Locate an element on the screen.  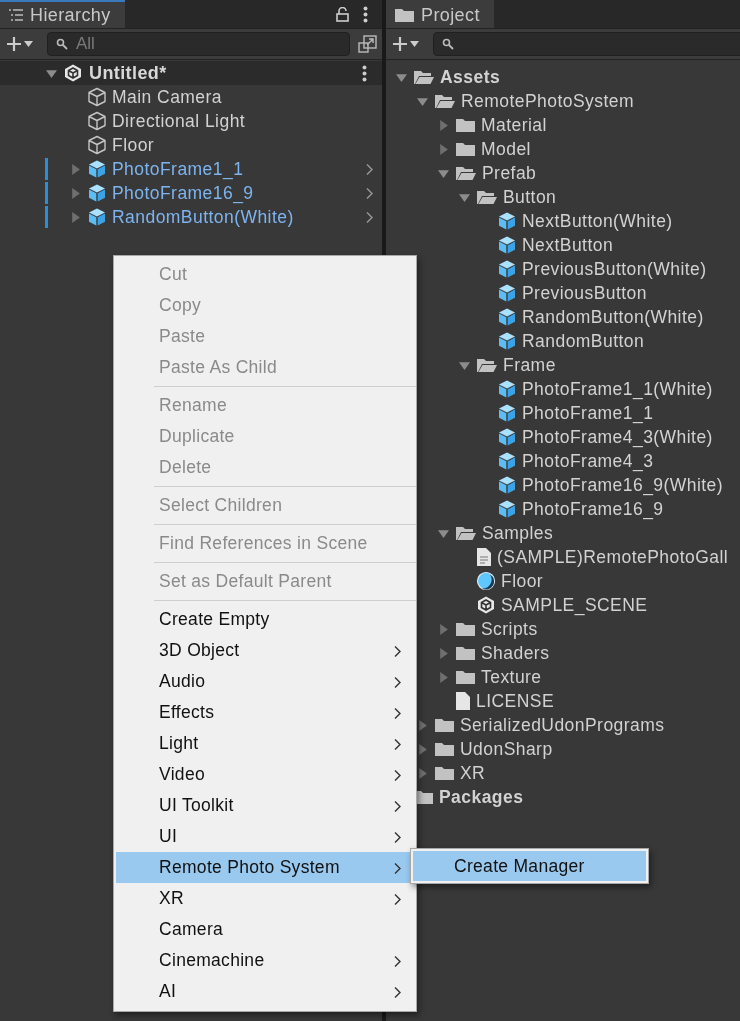
file-icon is located at coordinates (463, 701).